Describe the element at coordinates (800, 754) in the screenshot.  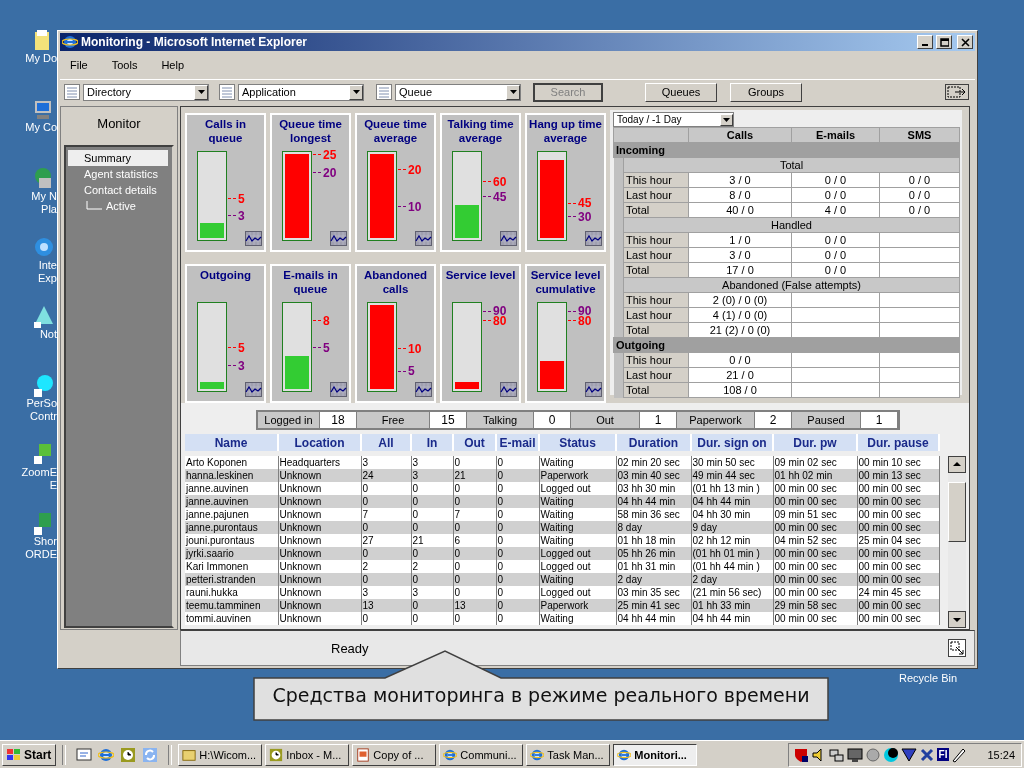
I see `shield-icon` at that location.